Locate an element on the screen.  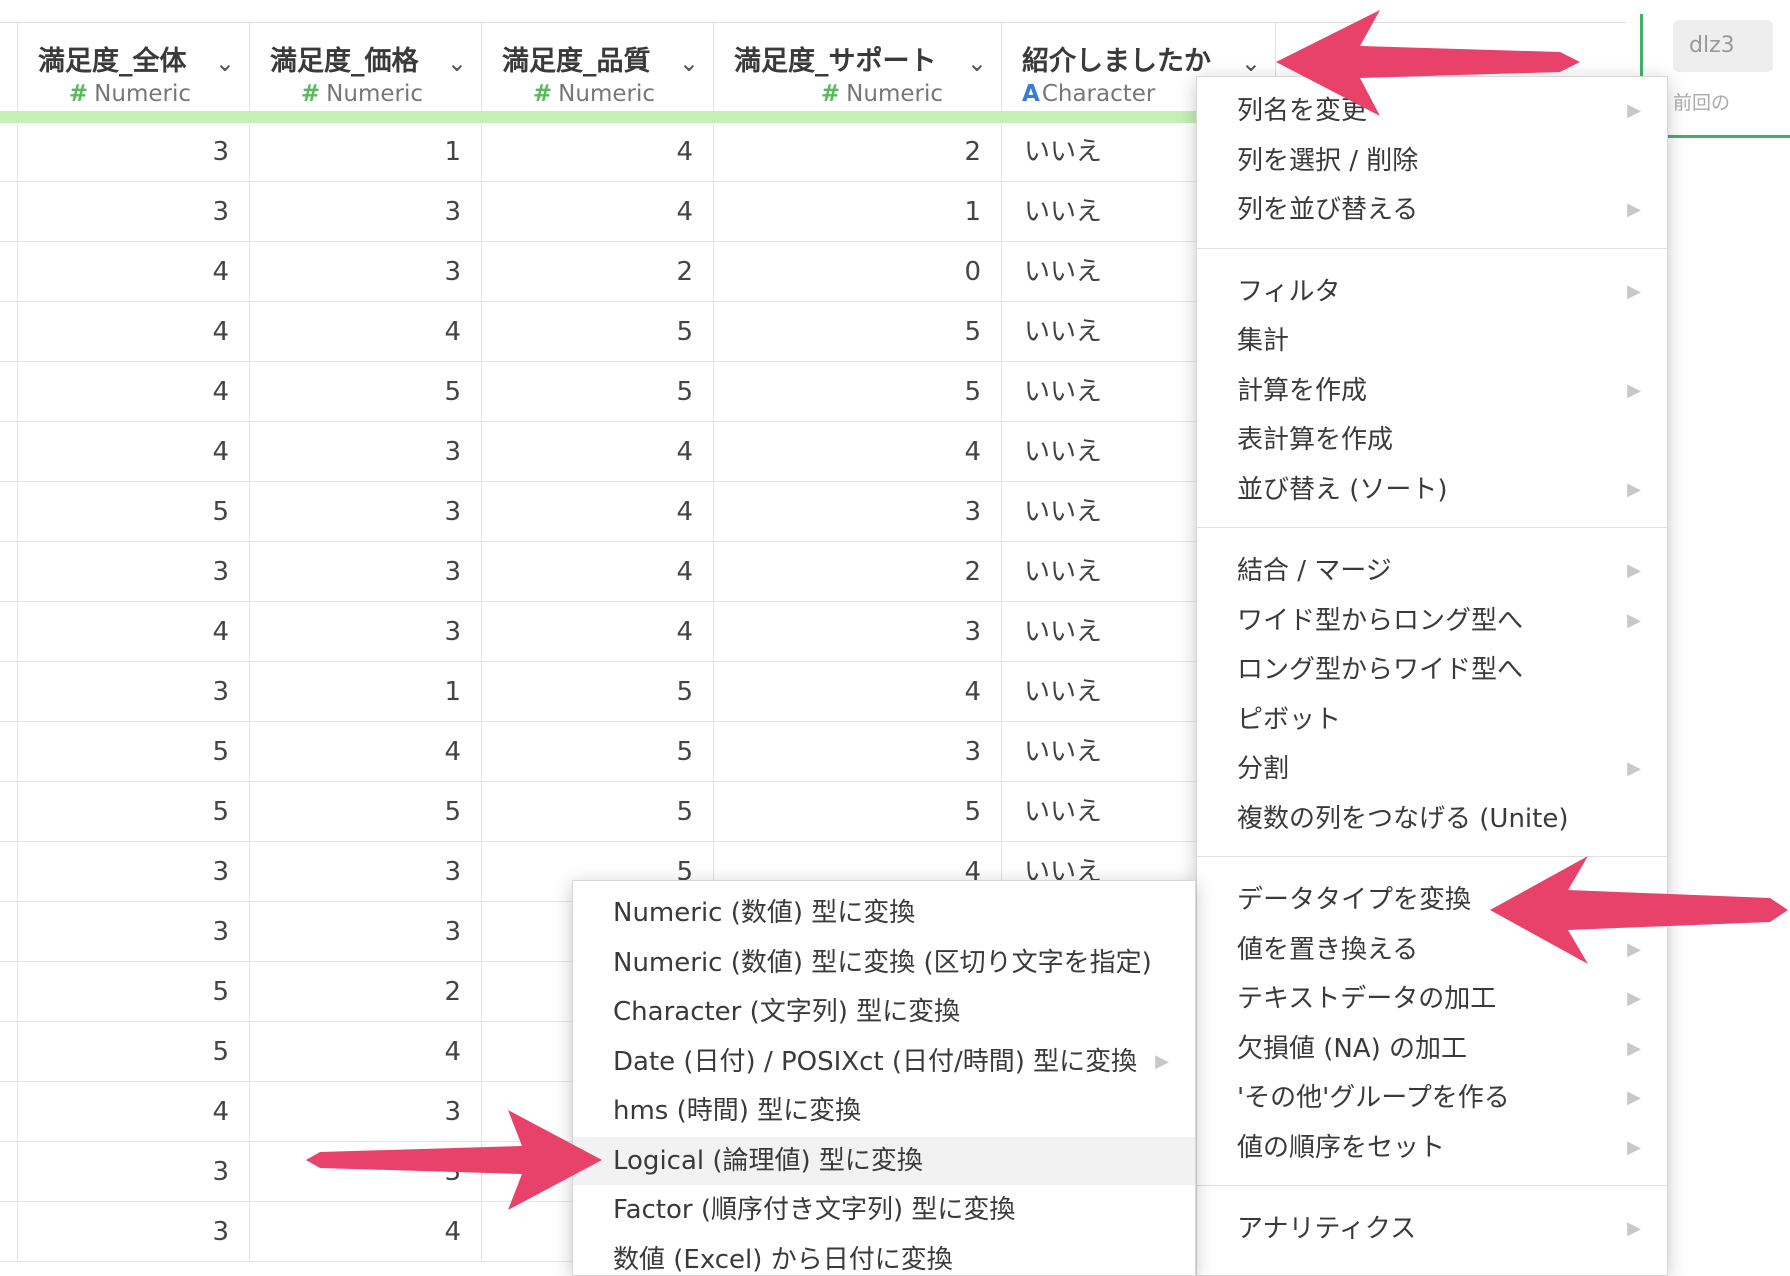
context-menu-item: アナリティクス ▶ is located at coordinates (1432, 1229).